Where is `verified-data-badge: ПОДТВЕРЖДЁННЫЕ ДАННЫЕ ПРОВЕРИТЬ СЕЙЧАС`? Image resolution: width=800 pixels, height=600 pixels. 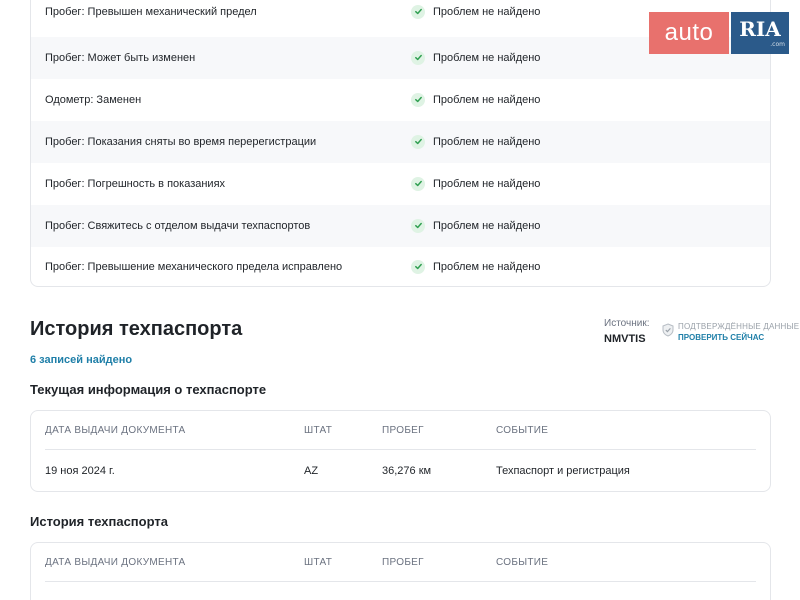
verified-data-badge: ПОДТВЕРЖДЁННЫЕ ДАННЫЕ ПРОВЕРИТЬ СЕЙЧАС is located at coordinates (730, 332).